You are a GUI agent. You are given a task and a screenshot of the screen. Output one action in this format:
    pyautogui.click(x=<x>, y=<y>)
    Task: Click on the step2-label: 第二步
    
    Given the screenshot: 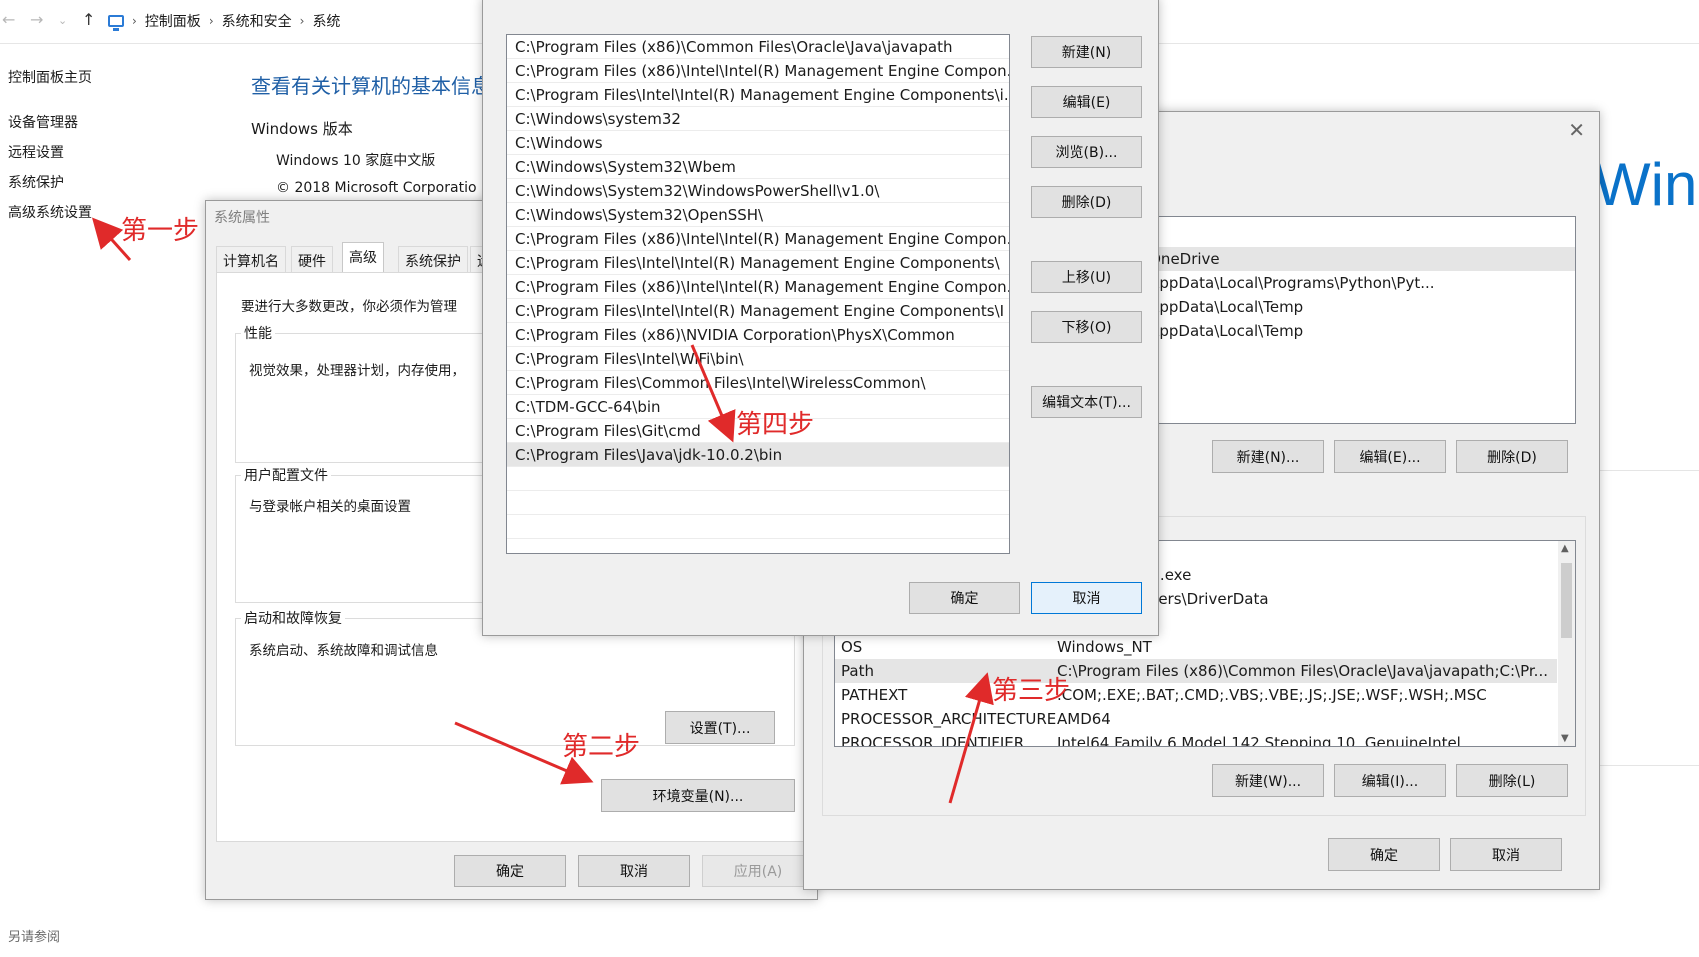 What is the action you would take?
    pyautogui.click(x=601, y=747)
    